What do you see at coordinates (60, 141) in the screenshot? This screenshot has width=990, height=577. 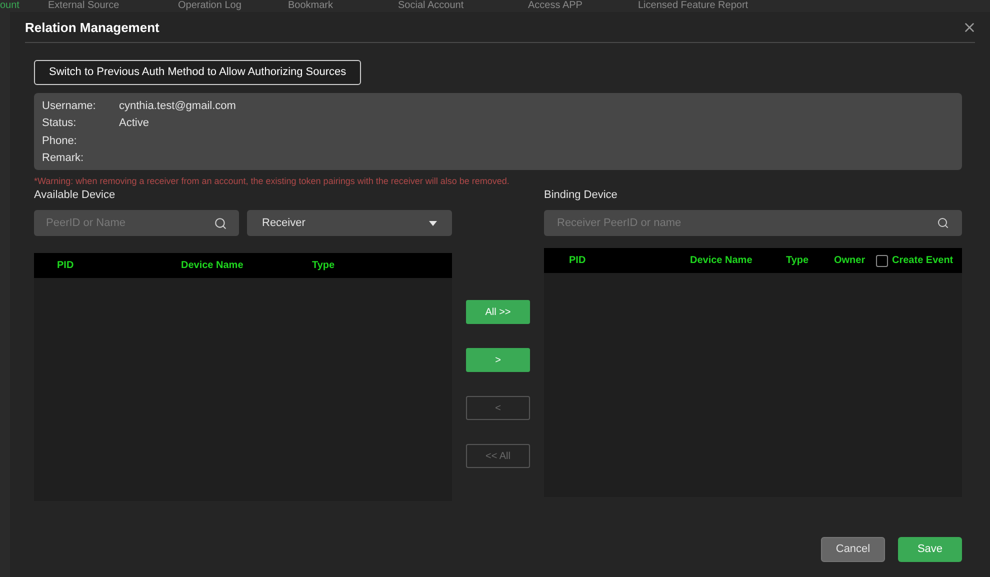 I see `info-label: Phone:` at bounding box center [60, 141].